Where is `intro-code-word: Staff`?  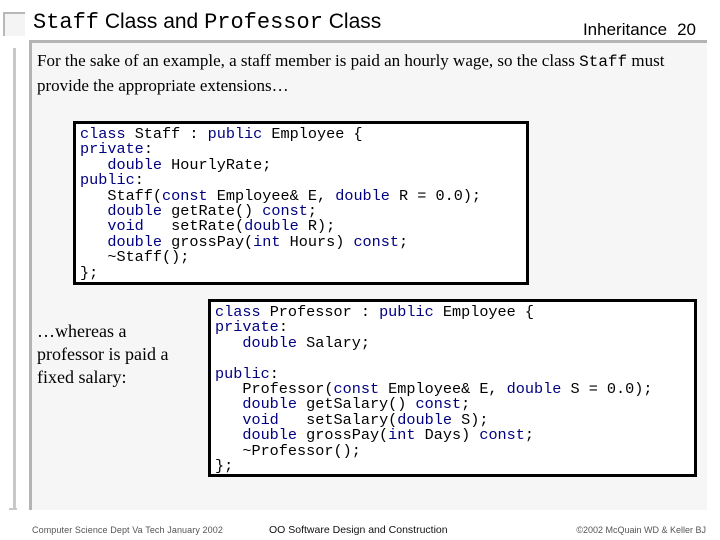
intro-code-word: Staff is located at coordinates (603, 62).